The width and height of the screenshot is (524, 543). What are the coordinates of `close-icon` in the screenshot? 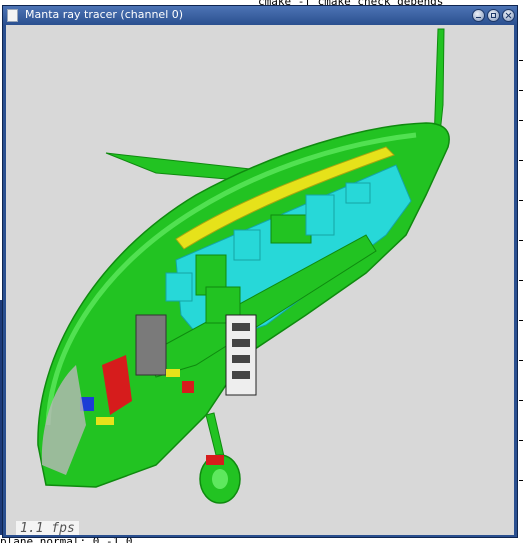 It's located at (508, 15).